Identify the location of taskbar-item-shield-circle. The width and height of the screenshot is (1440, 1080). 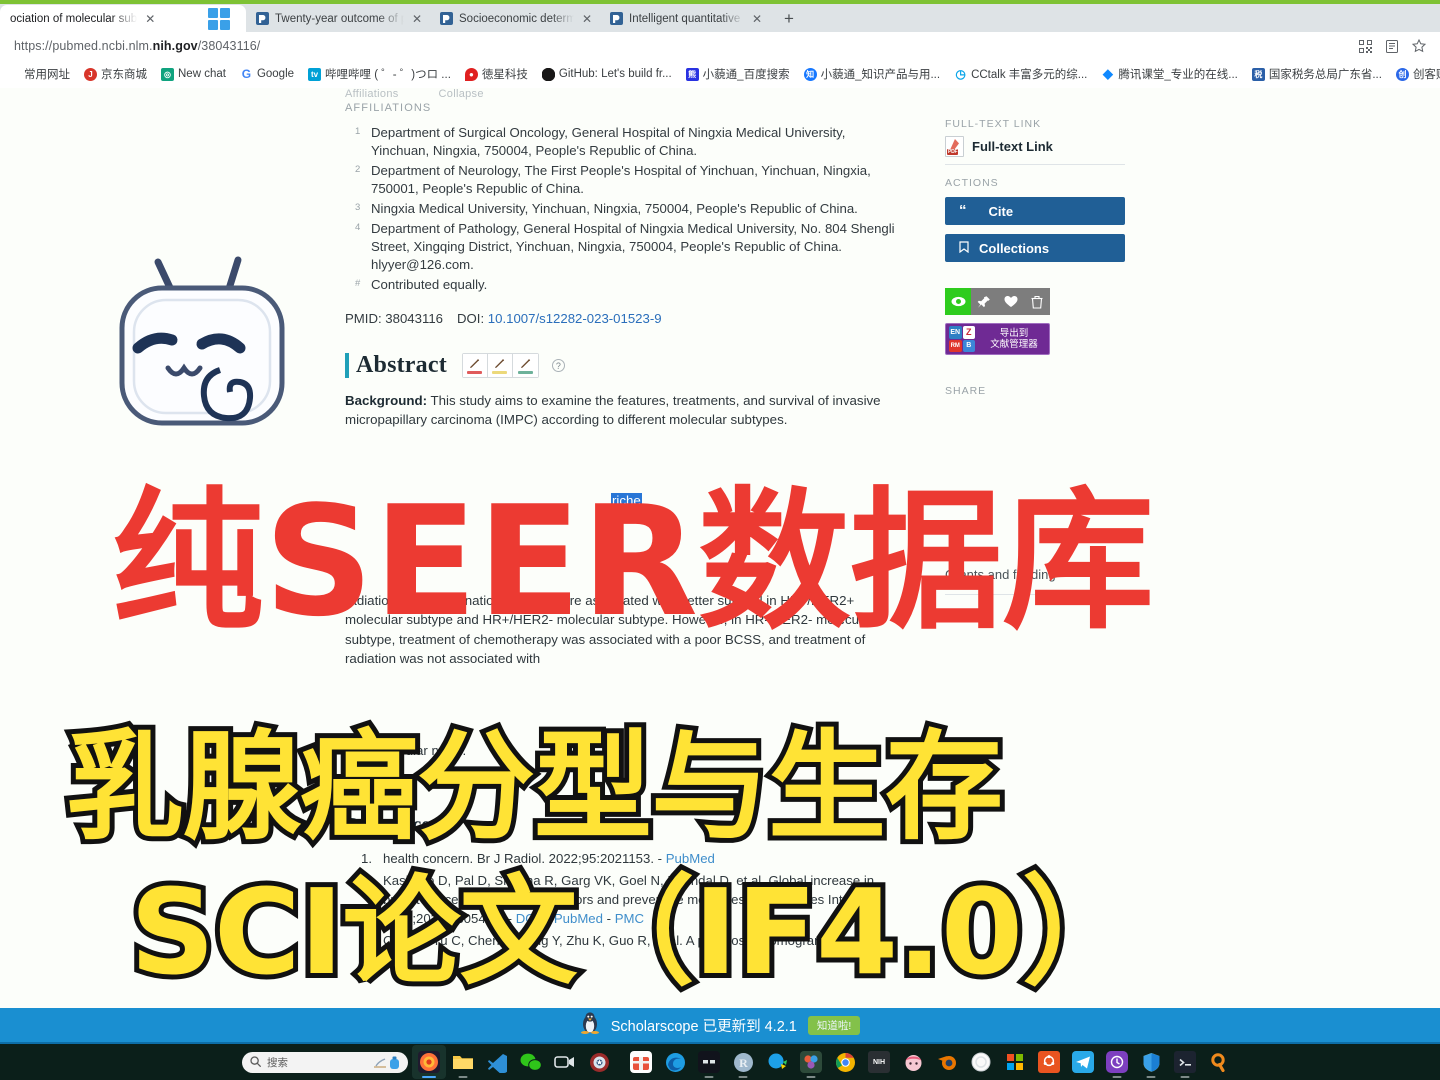
(599, 1062).